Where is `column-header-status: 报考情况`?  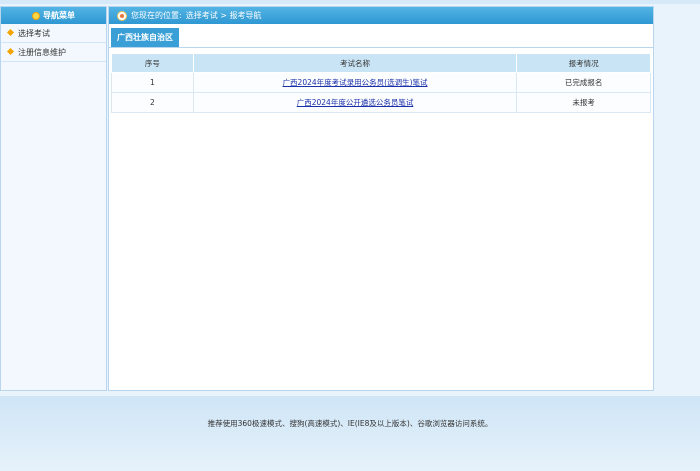 column-header-status: 报考情况 is located at coordinates (583, 63).